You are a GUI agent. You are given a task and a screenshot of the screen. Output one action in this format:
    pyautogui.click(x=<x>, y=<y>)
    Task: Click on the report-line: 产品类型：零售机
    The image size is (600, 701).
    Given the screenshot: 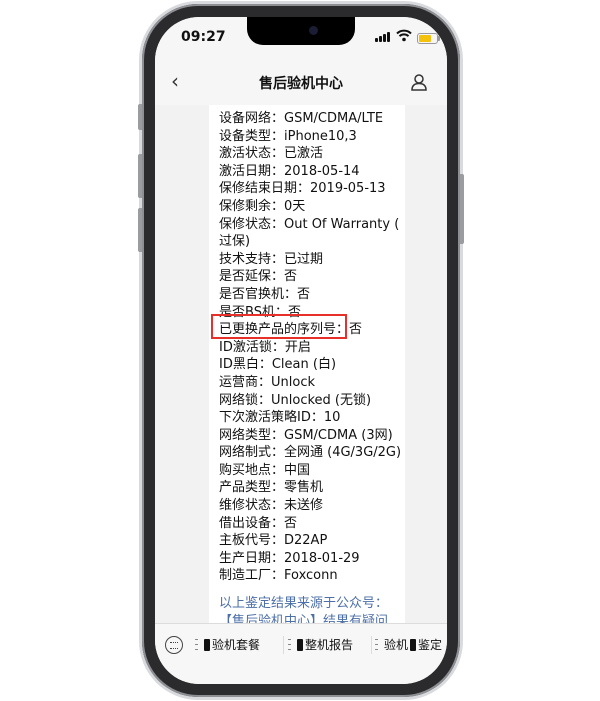 What is the action you would take?
    pyautogui.click(x=271, y=488)
    